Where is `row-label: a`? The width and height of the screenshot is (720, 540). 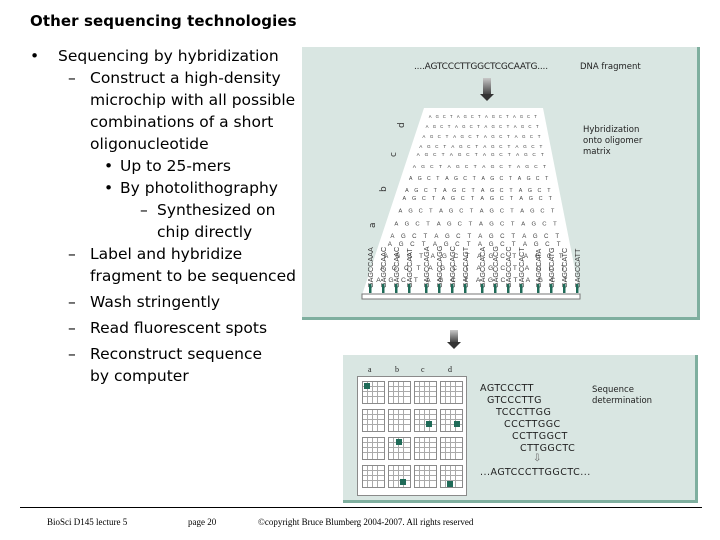 row-label: a is located at coordinates (373, 225).